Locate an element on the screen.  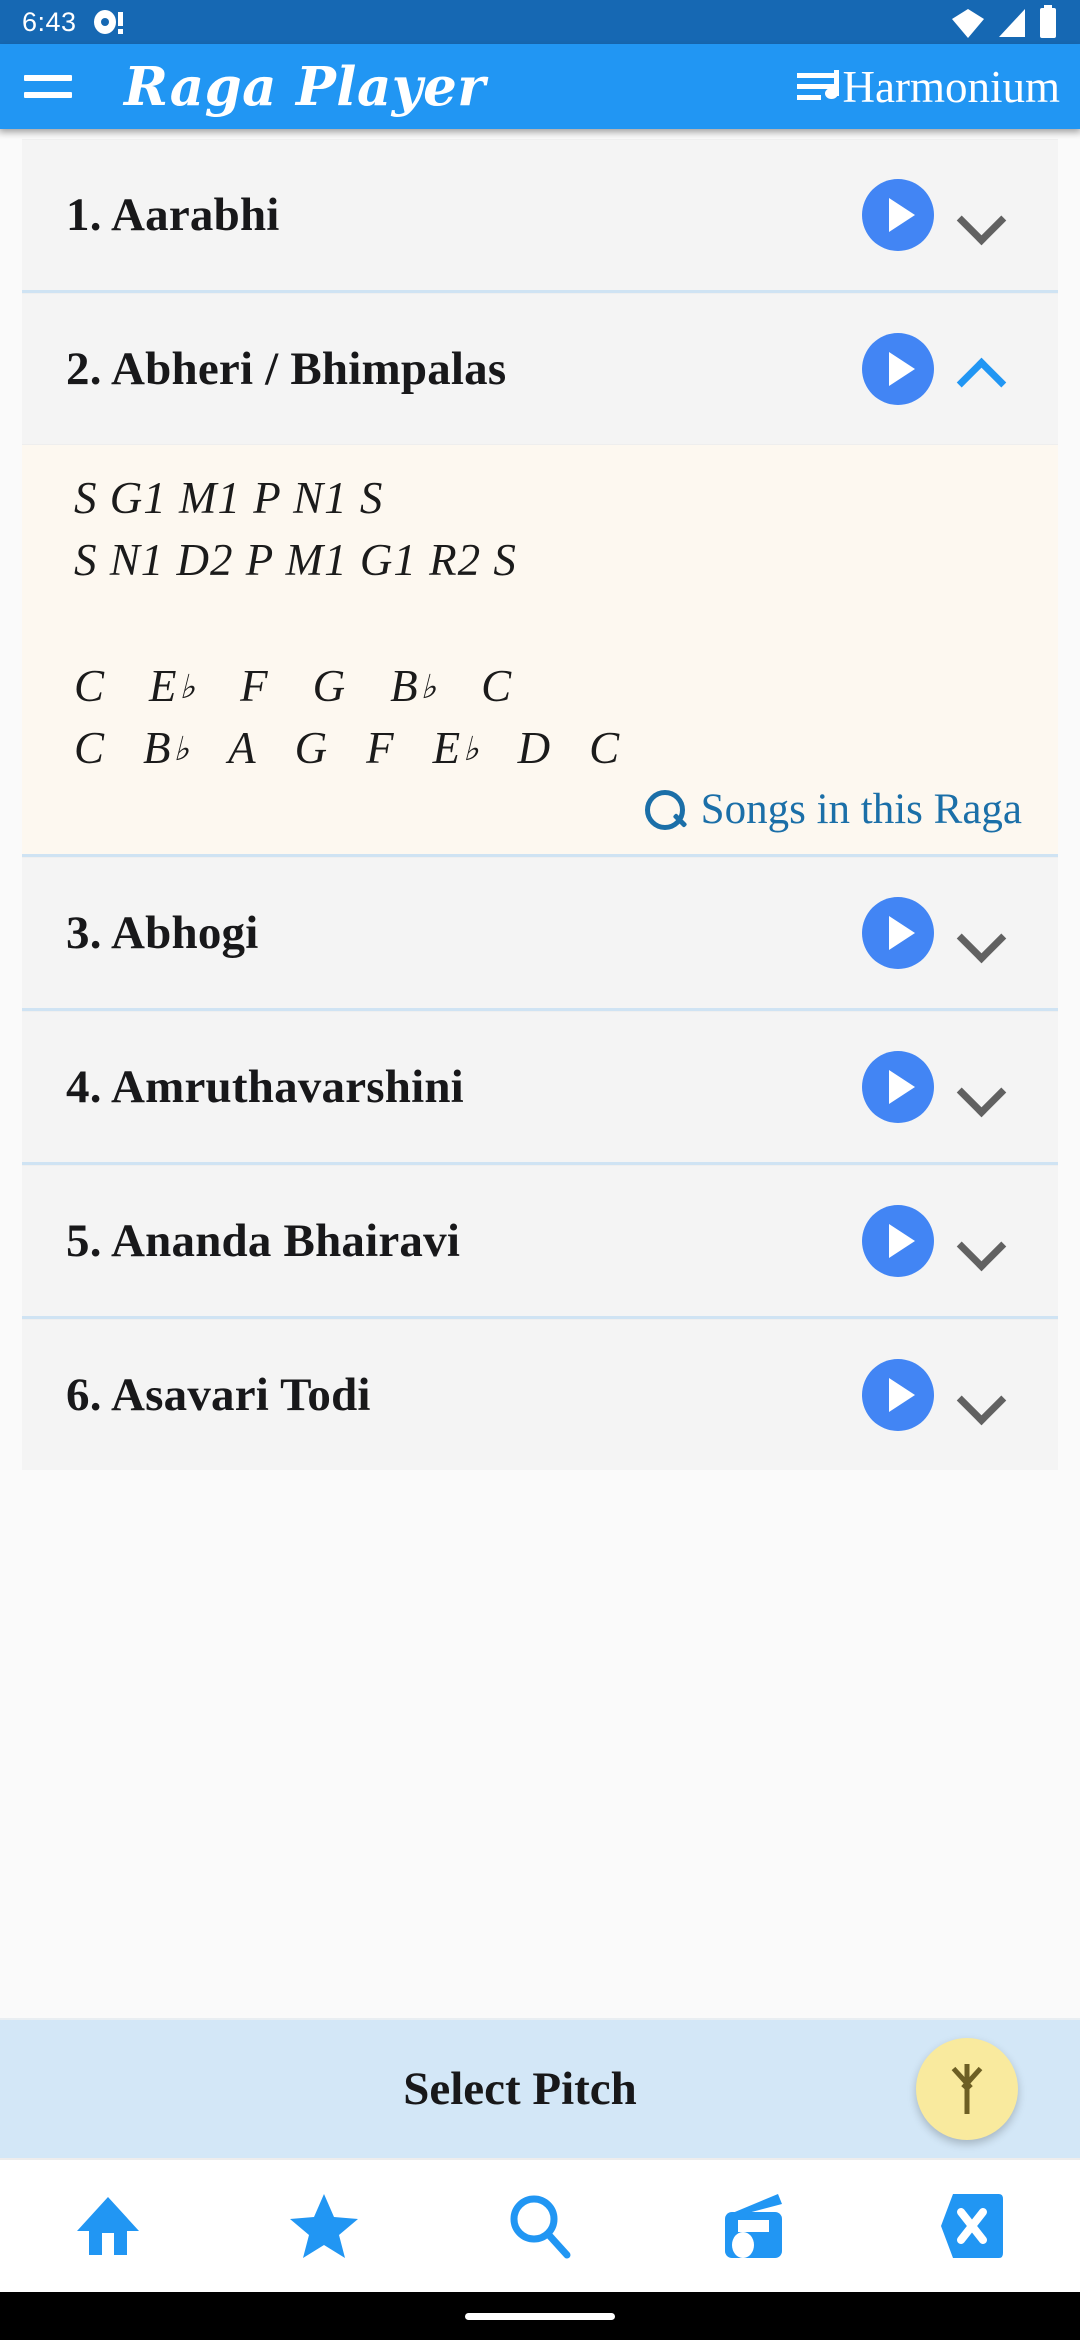
home-icon is located at coordinates (108, 2226).